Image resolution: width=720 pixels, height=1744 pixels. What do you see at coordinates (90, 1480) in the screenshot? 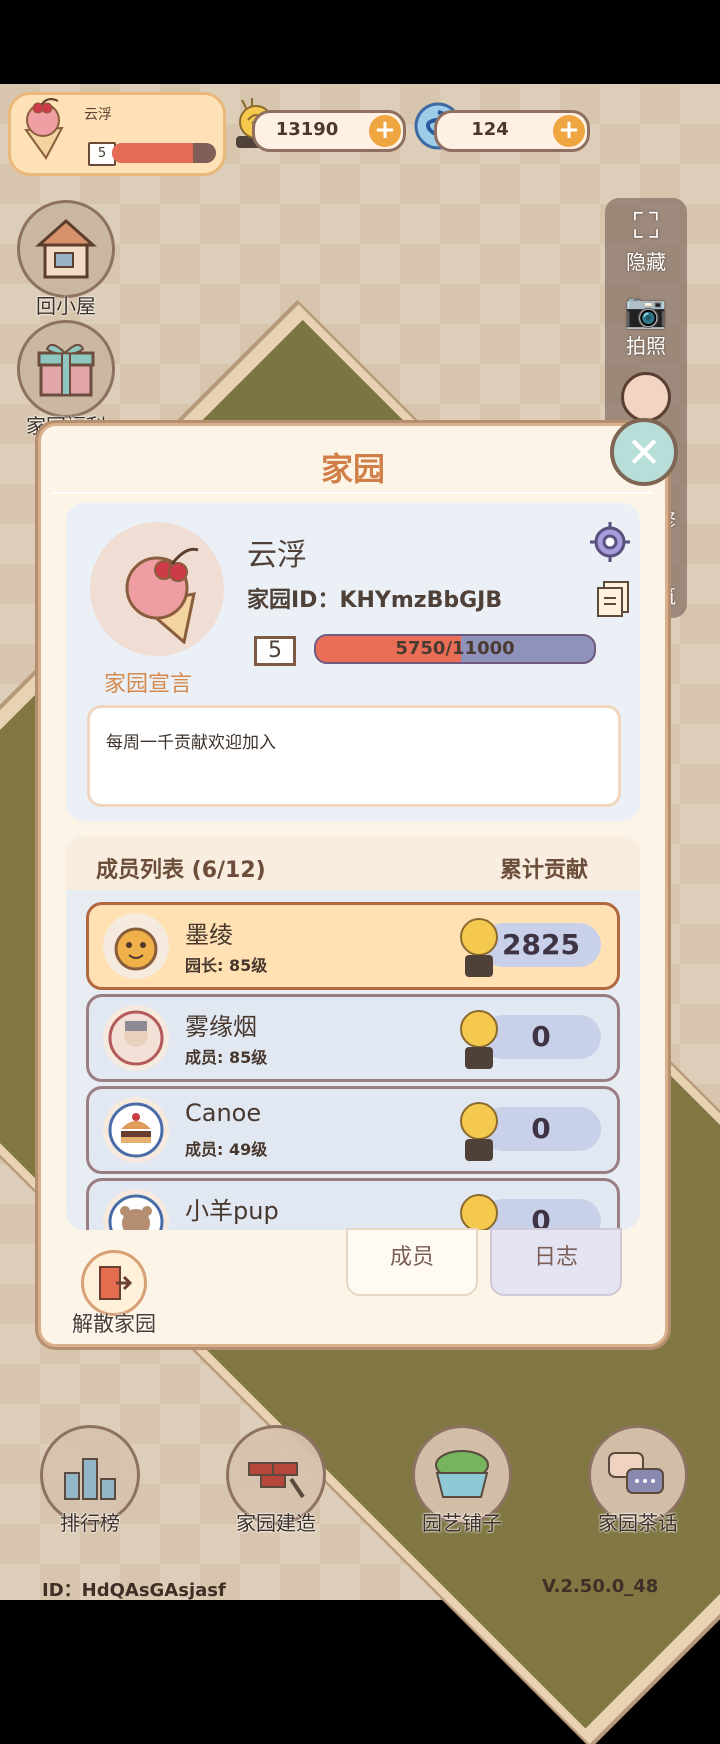
I see `ranking-button: 排行榜` at bounding box center [90, 1480].